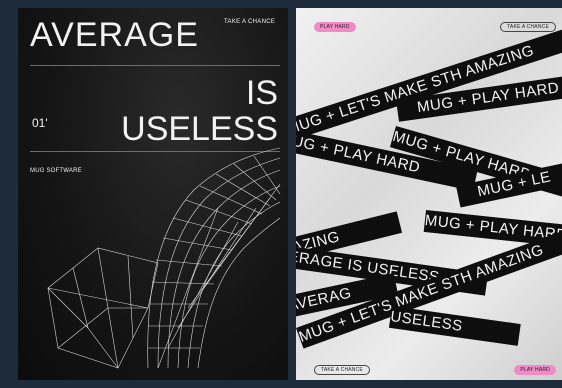 The image size is (562, 388). I want to click on pill-take-a-chance-top: TAKE A CHANCE, so click(528, 27).